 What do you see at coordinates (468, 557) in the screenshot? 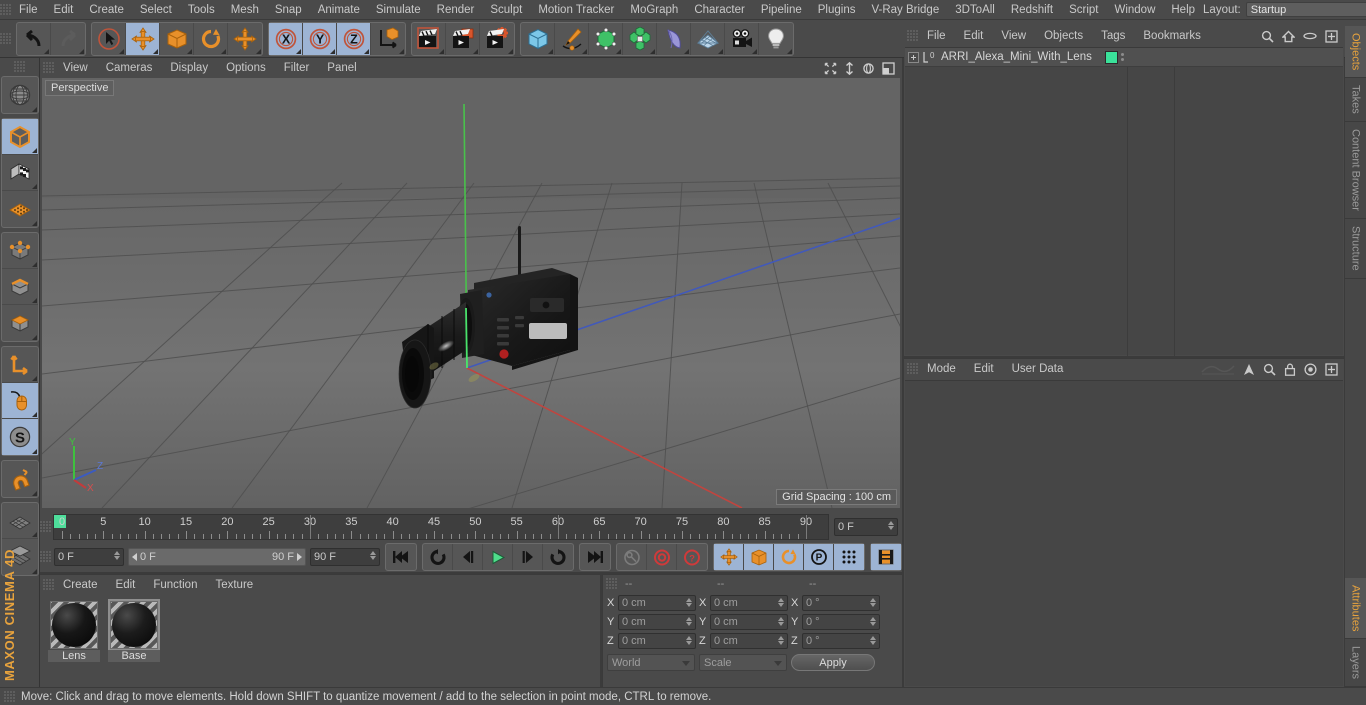
I see `previous-frame-button` at bounding box center [468, 557].